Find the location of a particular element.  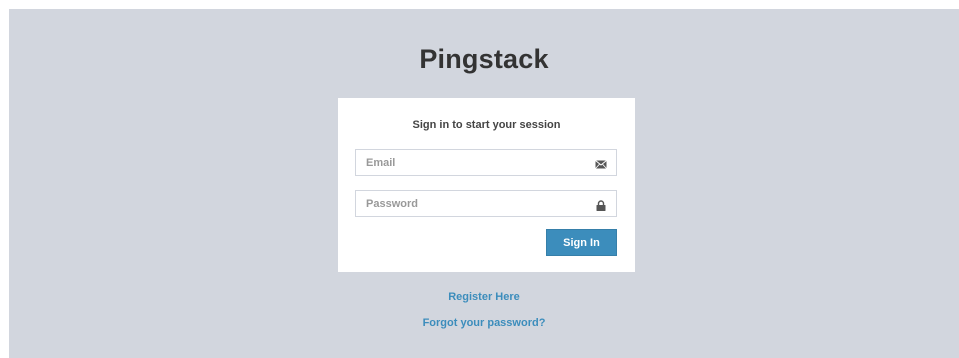

brand-title: Pingstack is located at coordinates (484, 59).